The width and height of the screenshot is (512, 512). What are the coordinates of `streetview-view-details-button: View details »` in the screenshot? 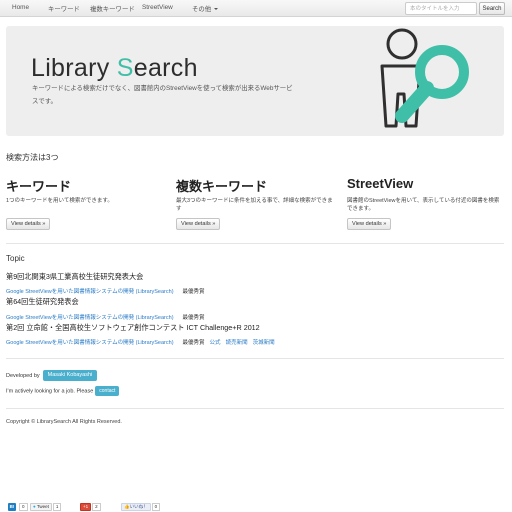 It's located at (369, 224).